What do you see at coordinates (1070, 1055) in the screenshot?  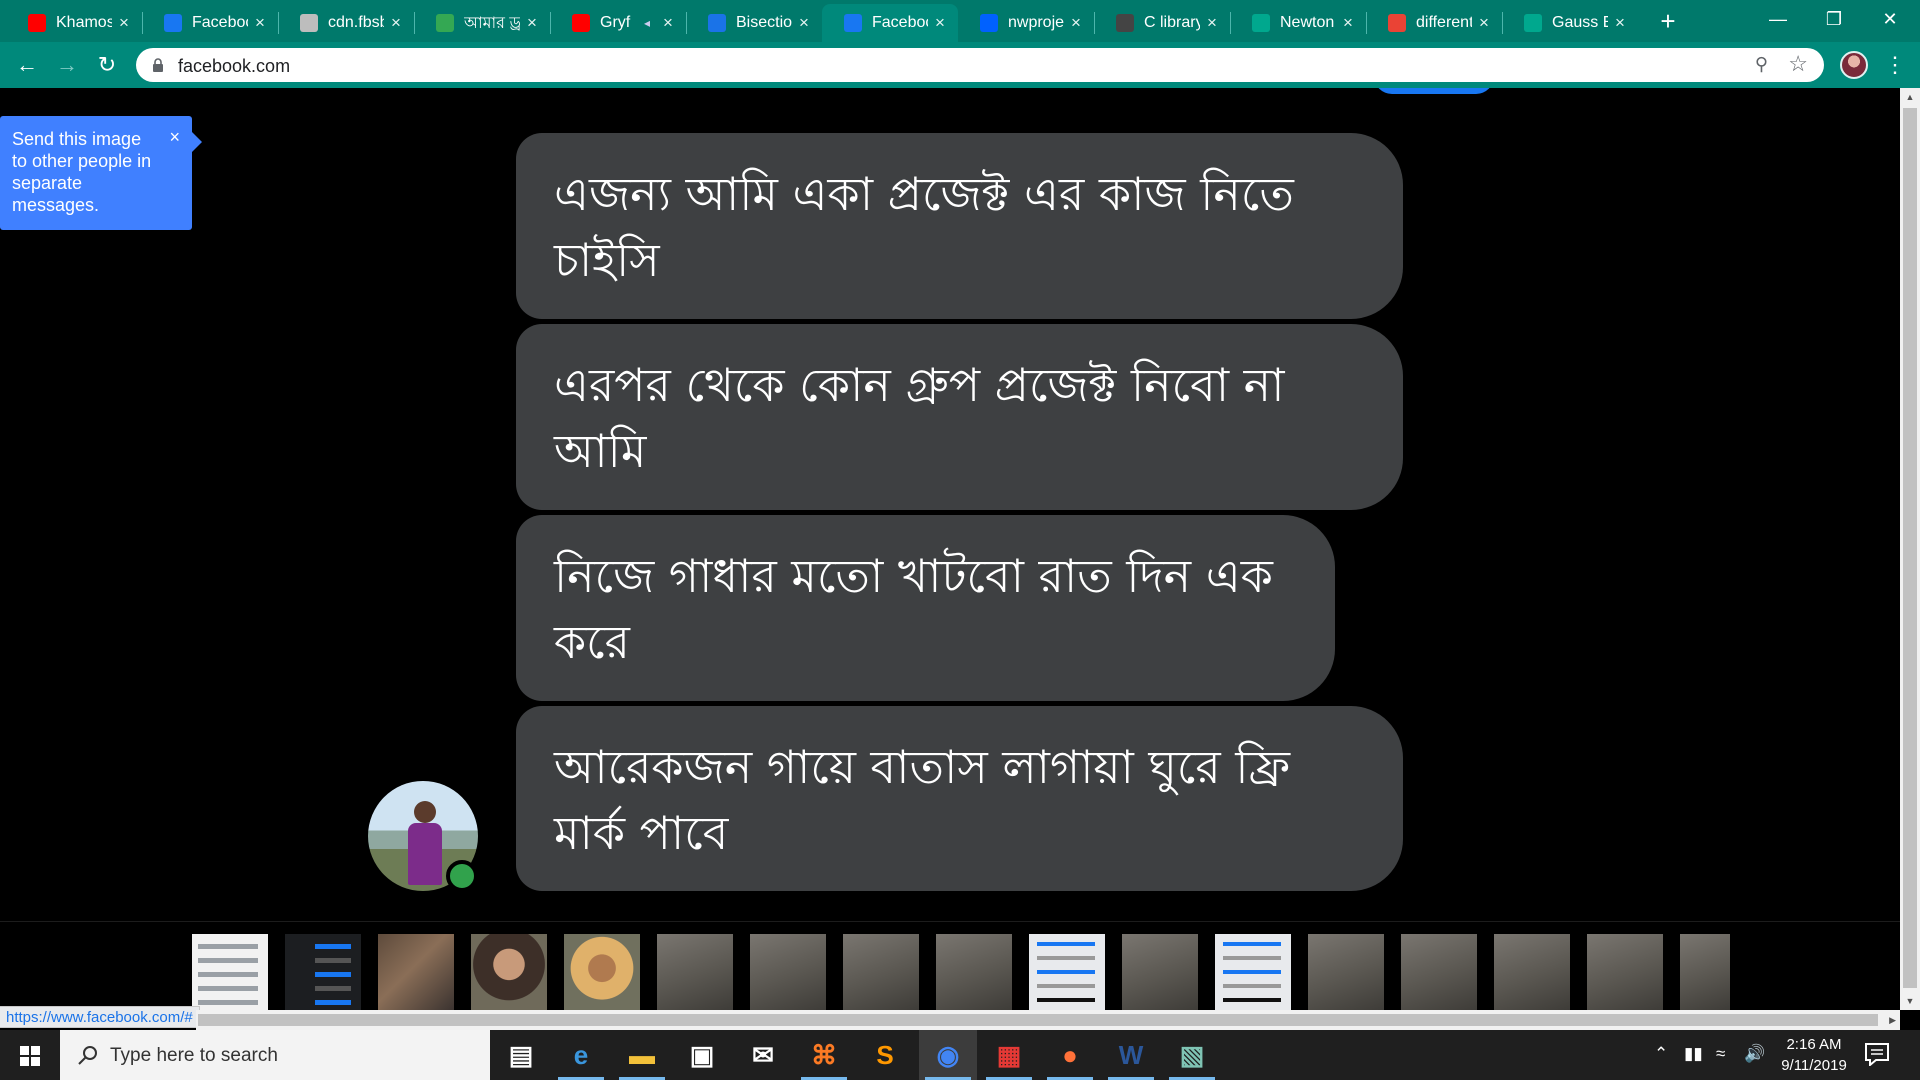 I see `firefox-icon: ●` at bounding box center [1070, 1055].